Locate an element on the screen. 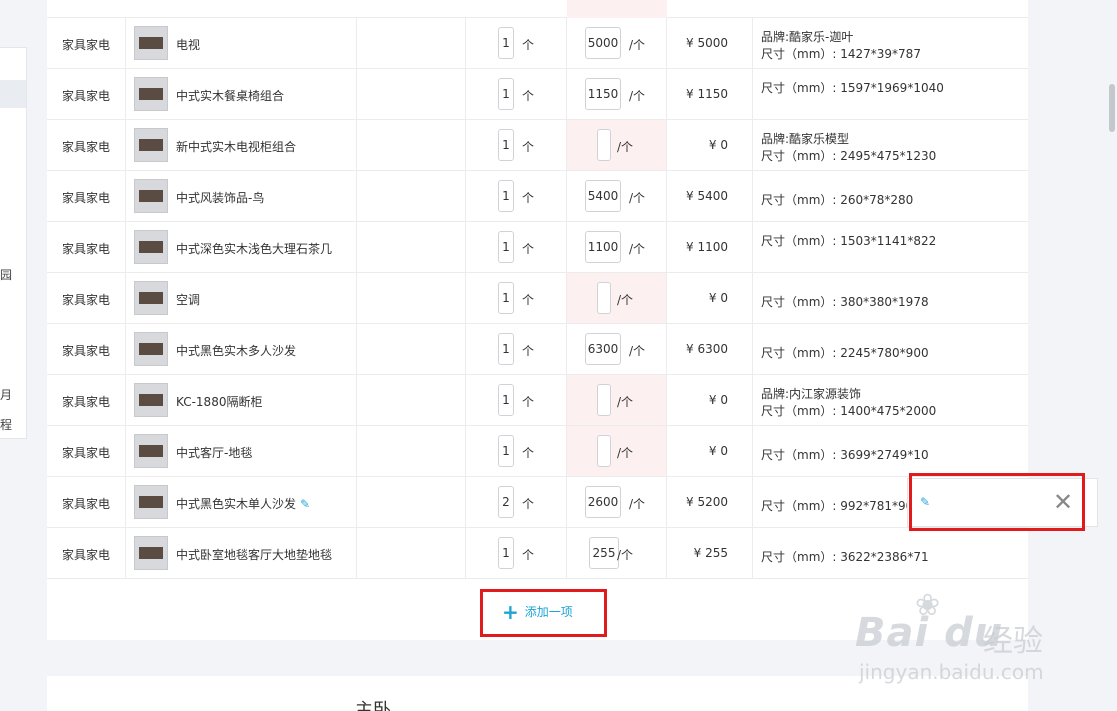 This screenshot has width=1117, height=711. spec-cell: 尺寸（mm）: 380*380*1978 is located at coordinates (890, 298).